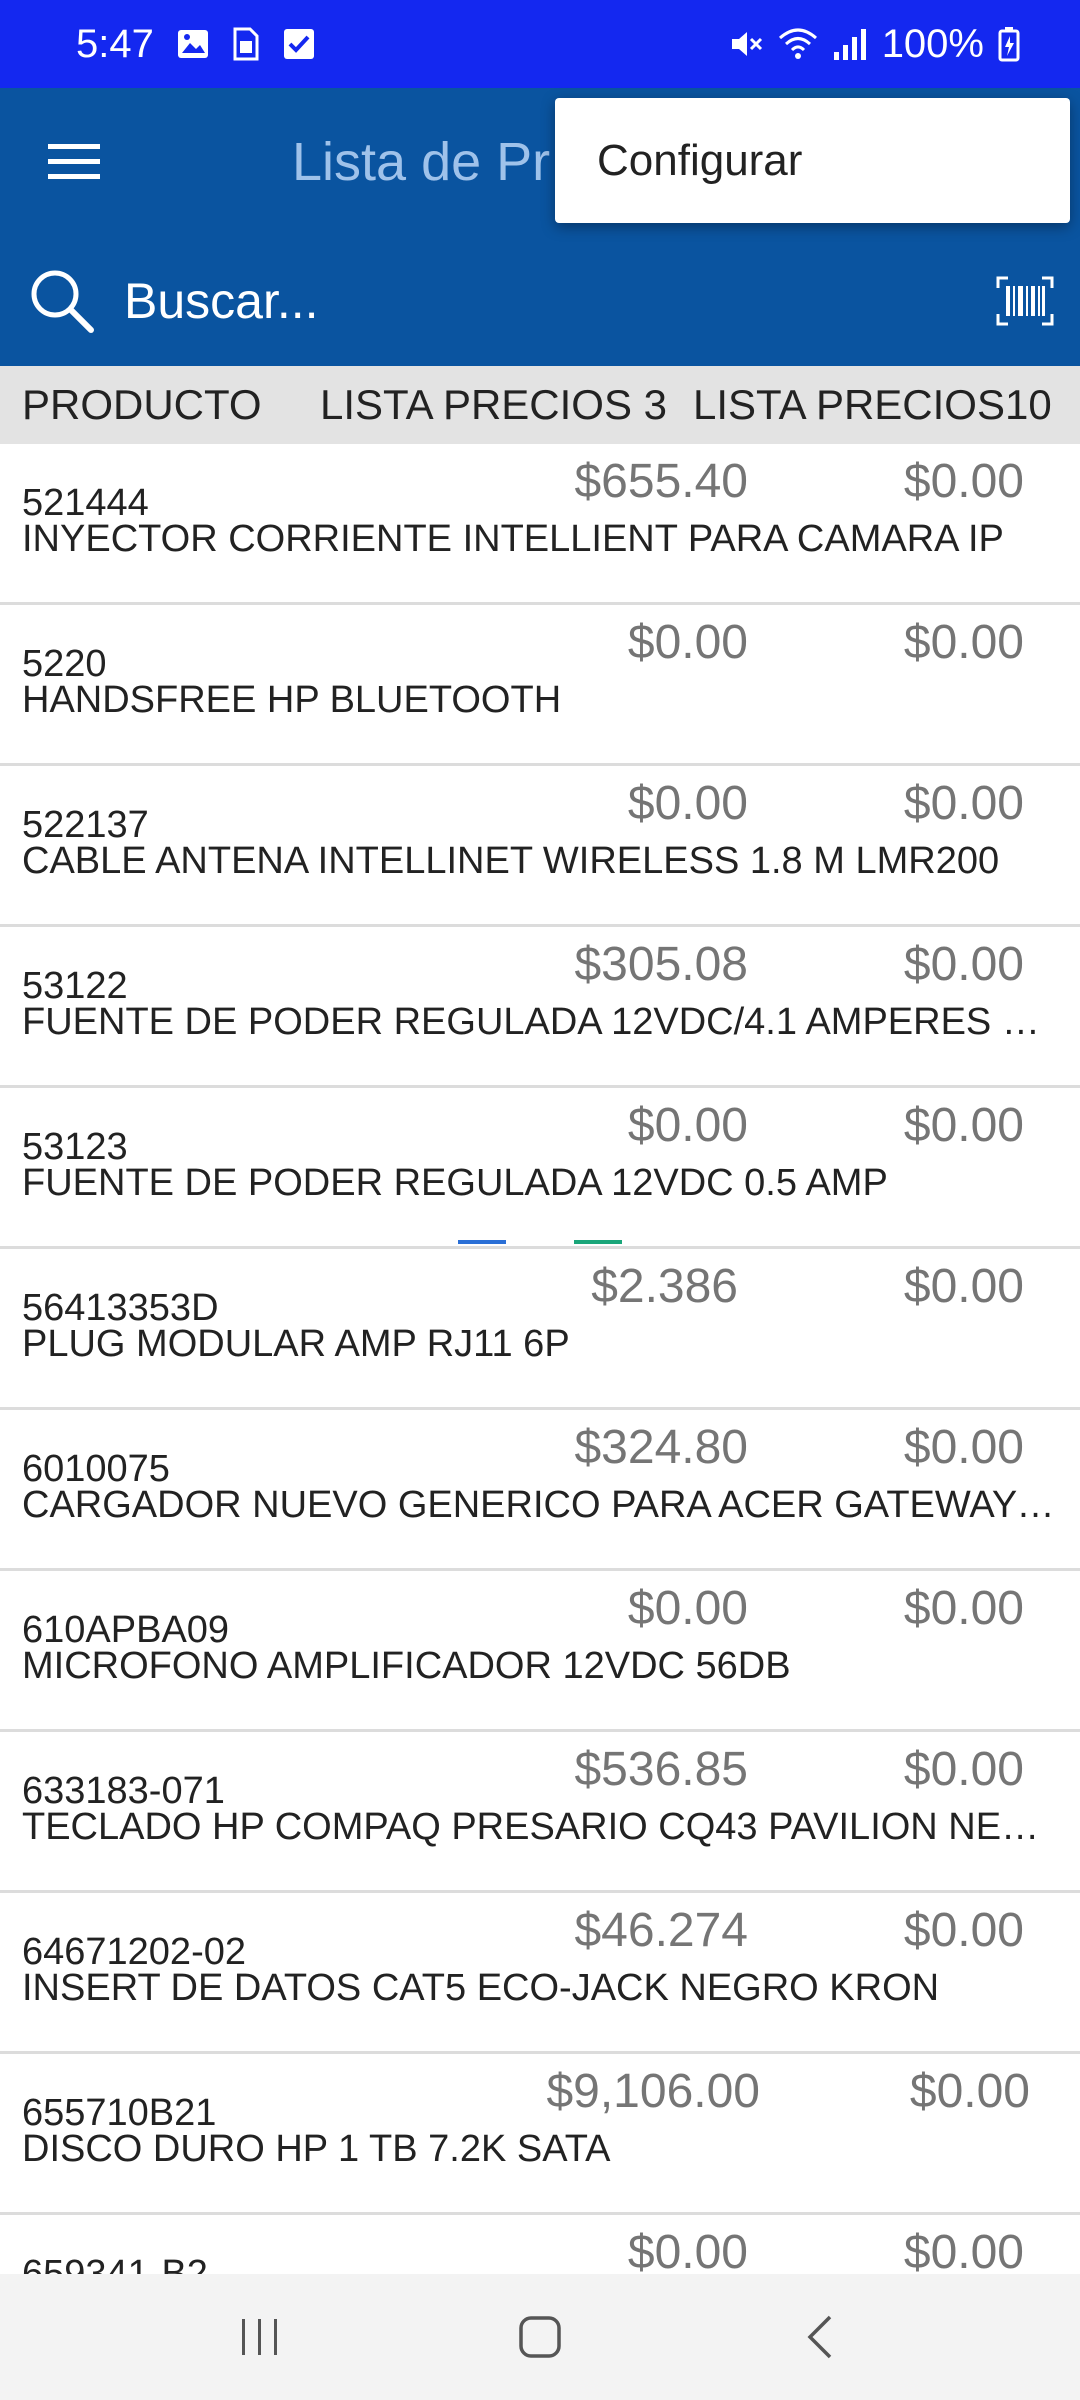 The height and width of the screenshot is (2400, 1080). Describe the element at coordinates (699, 161) in the screenshot. I see `menu-item-configurar: Configurar` at that location.